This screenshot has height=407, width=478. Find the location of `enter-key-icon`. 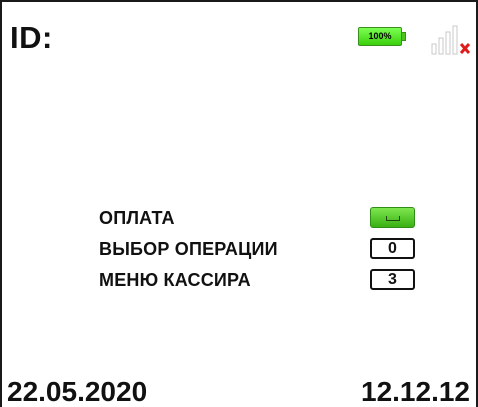

enter-key-icon is located at coordinates (392, 217).